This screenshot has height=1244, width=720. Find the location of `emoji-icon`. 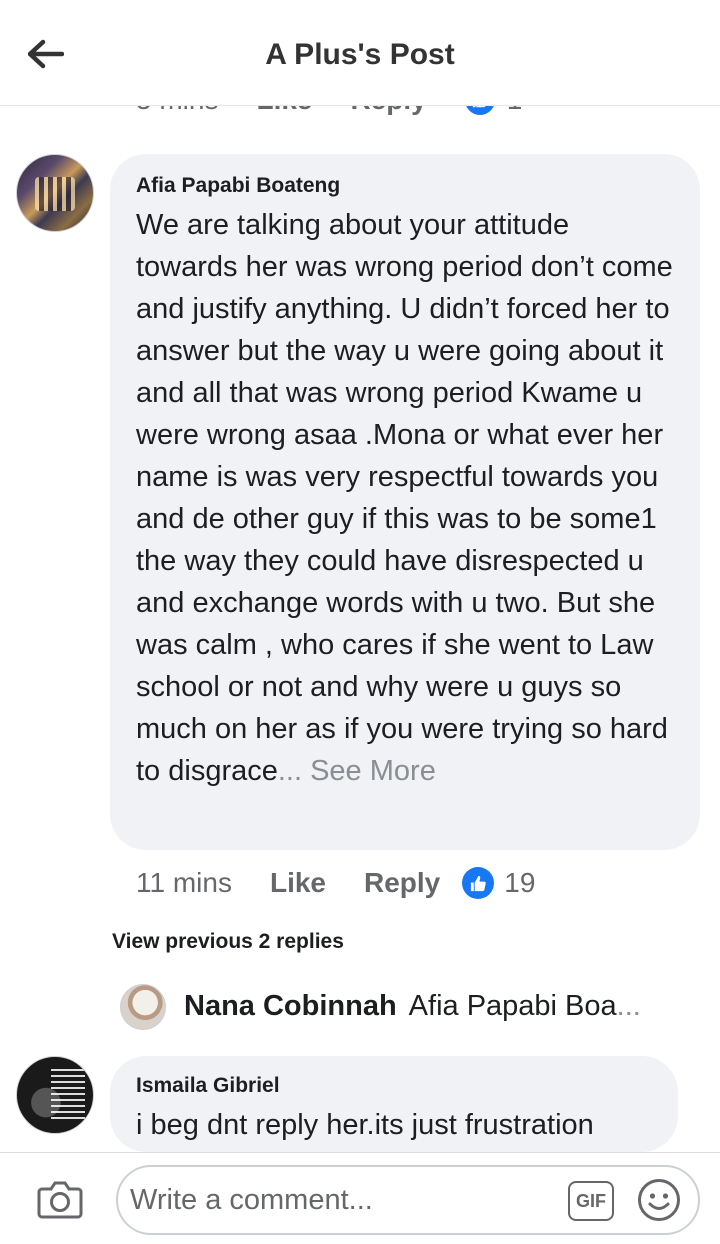

emoji-icon is located at coordinates (659, 1200).